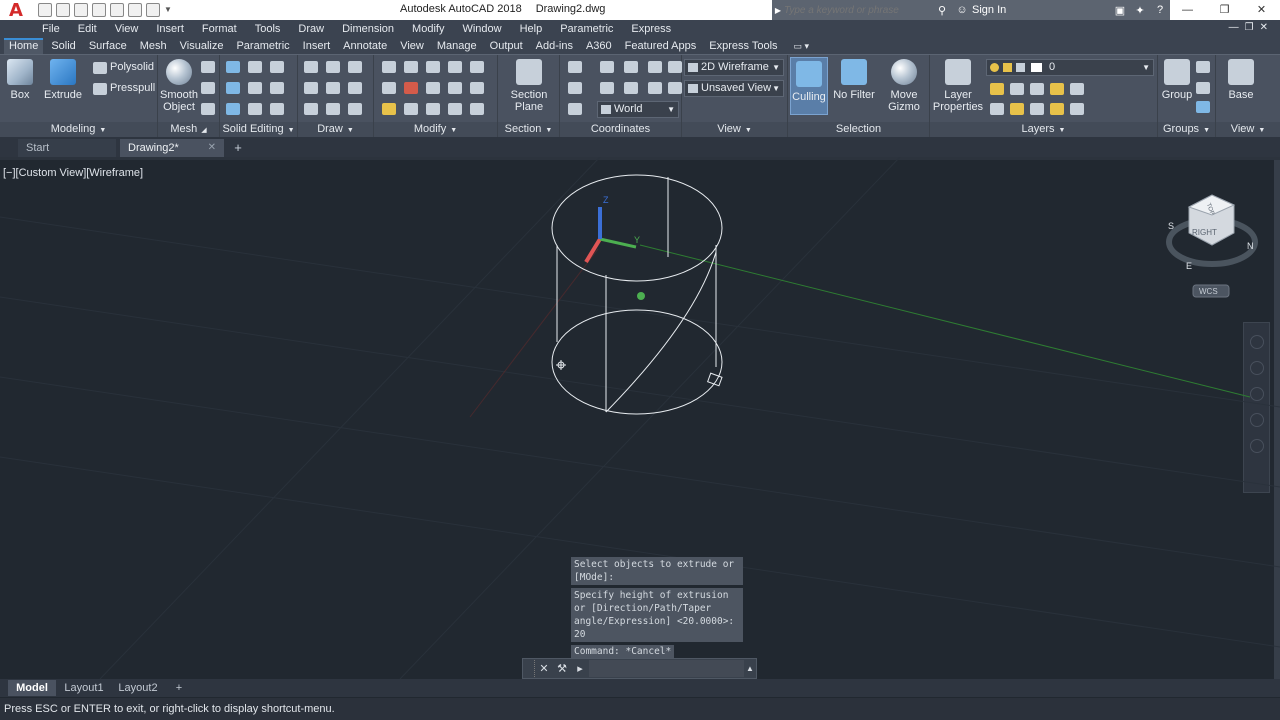 Image resolution: width=1280 pixels, height=720 pixels. I want to click on tab-layout2: Layout2, so click(138, 688).